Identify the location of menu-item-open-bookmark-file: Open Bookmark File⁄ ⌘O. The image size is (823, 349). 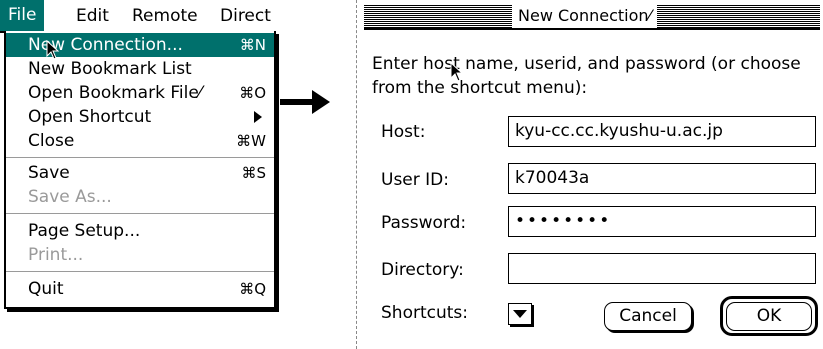
(140, 93).